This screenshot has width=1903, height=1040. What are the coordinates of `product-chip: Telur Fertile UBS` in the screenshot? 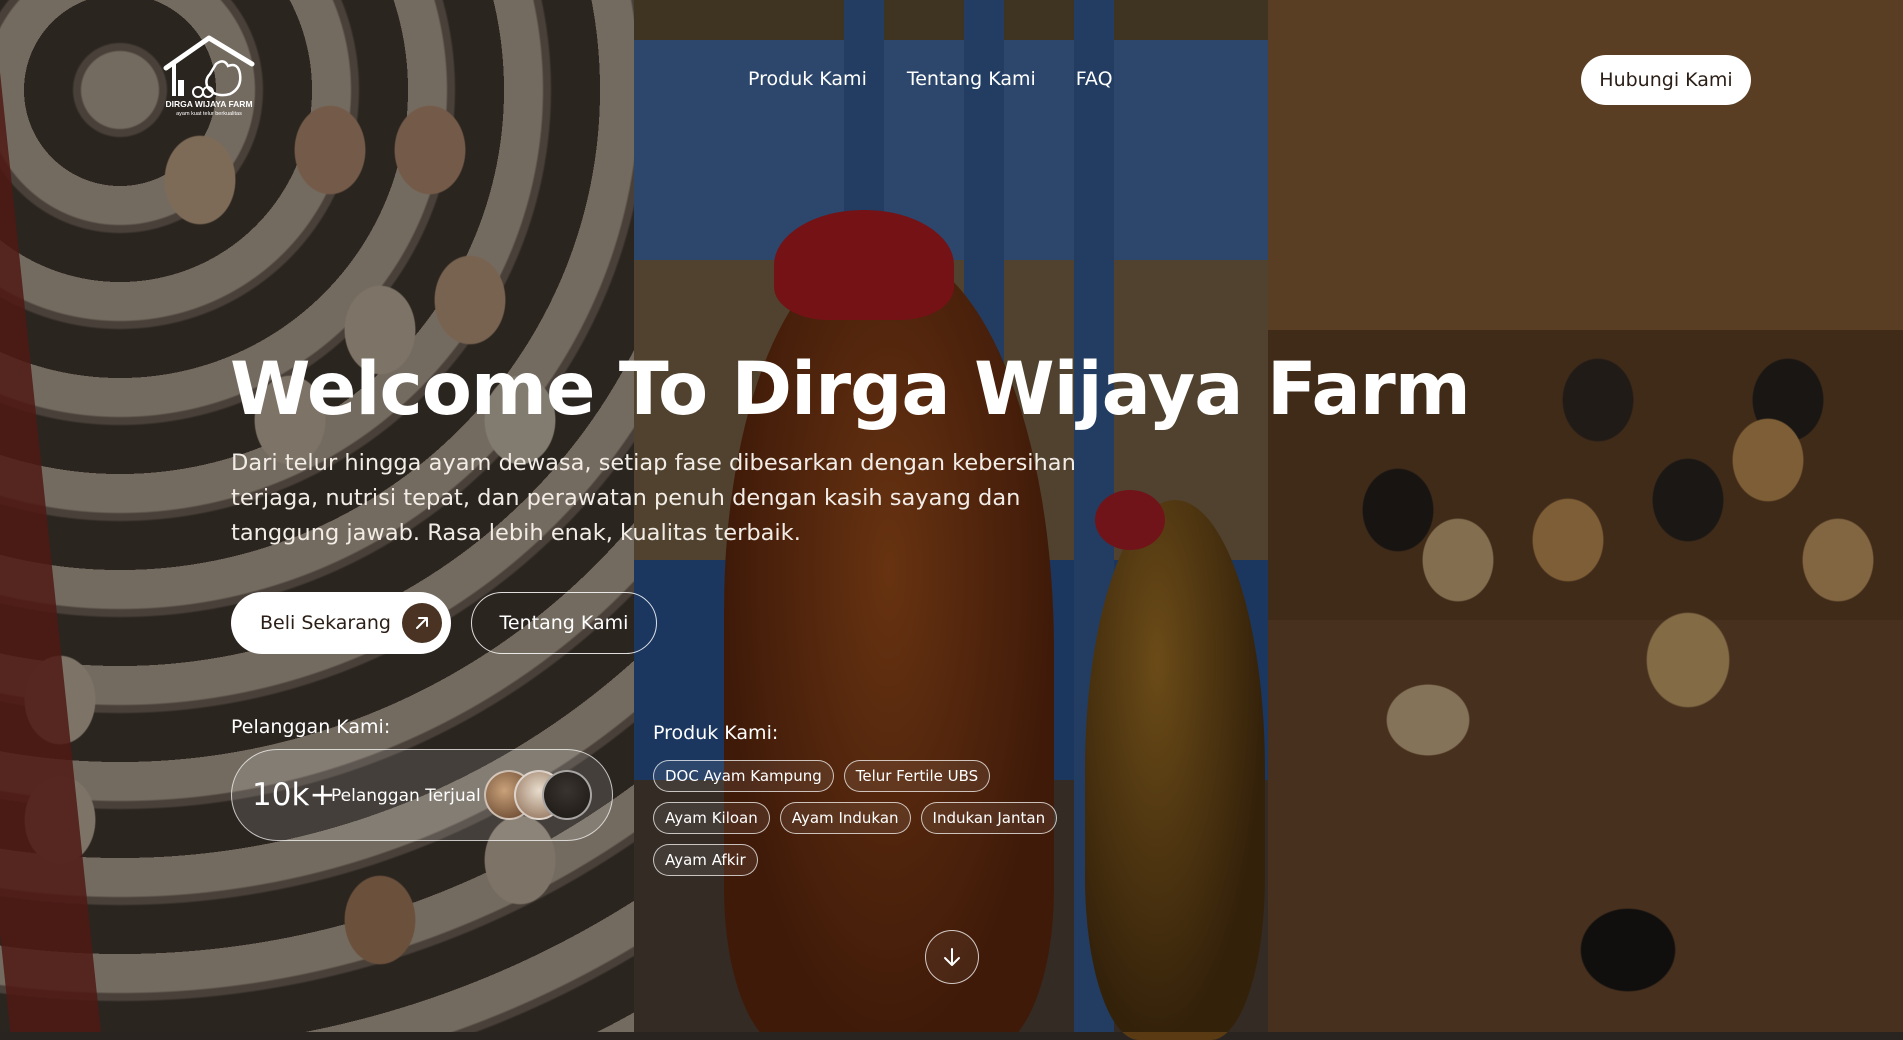 It's located at (917, 776).